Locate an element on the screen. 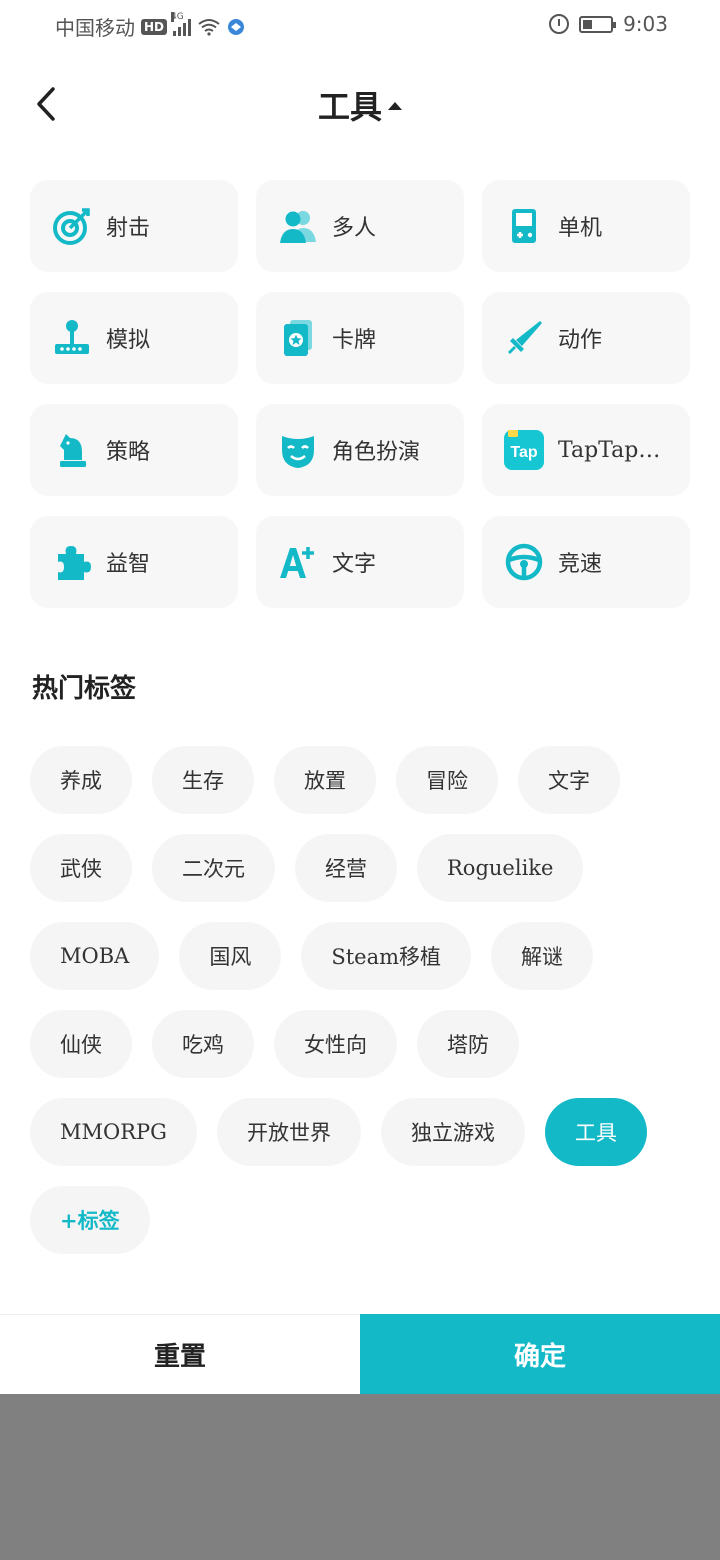 This screenshot has width=720, height=1560. header: 工具 is located at coordinates (360, 105).